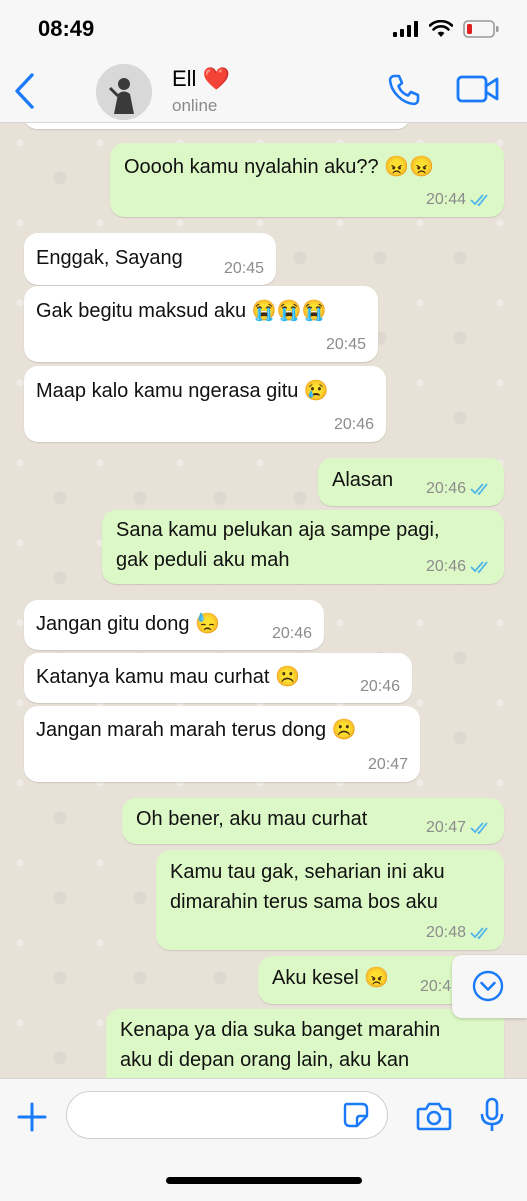 Image resolution: width=527 pixels, height=1201 pixels. What do you see at coordinates (181, 311) in the screenshot?
I see `message-text: Gak begitu maksud aku 😭😭😭` at bounding box center [181, 311].